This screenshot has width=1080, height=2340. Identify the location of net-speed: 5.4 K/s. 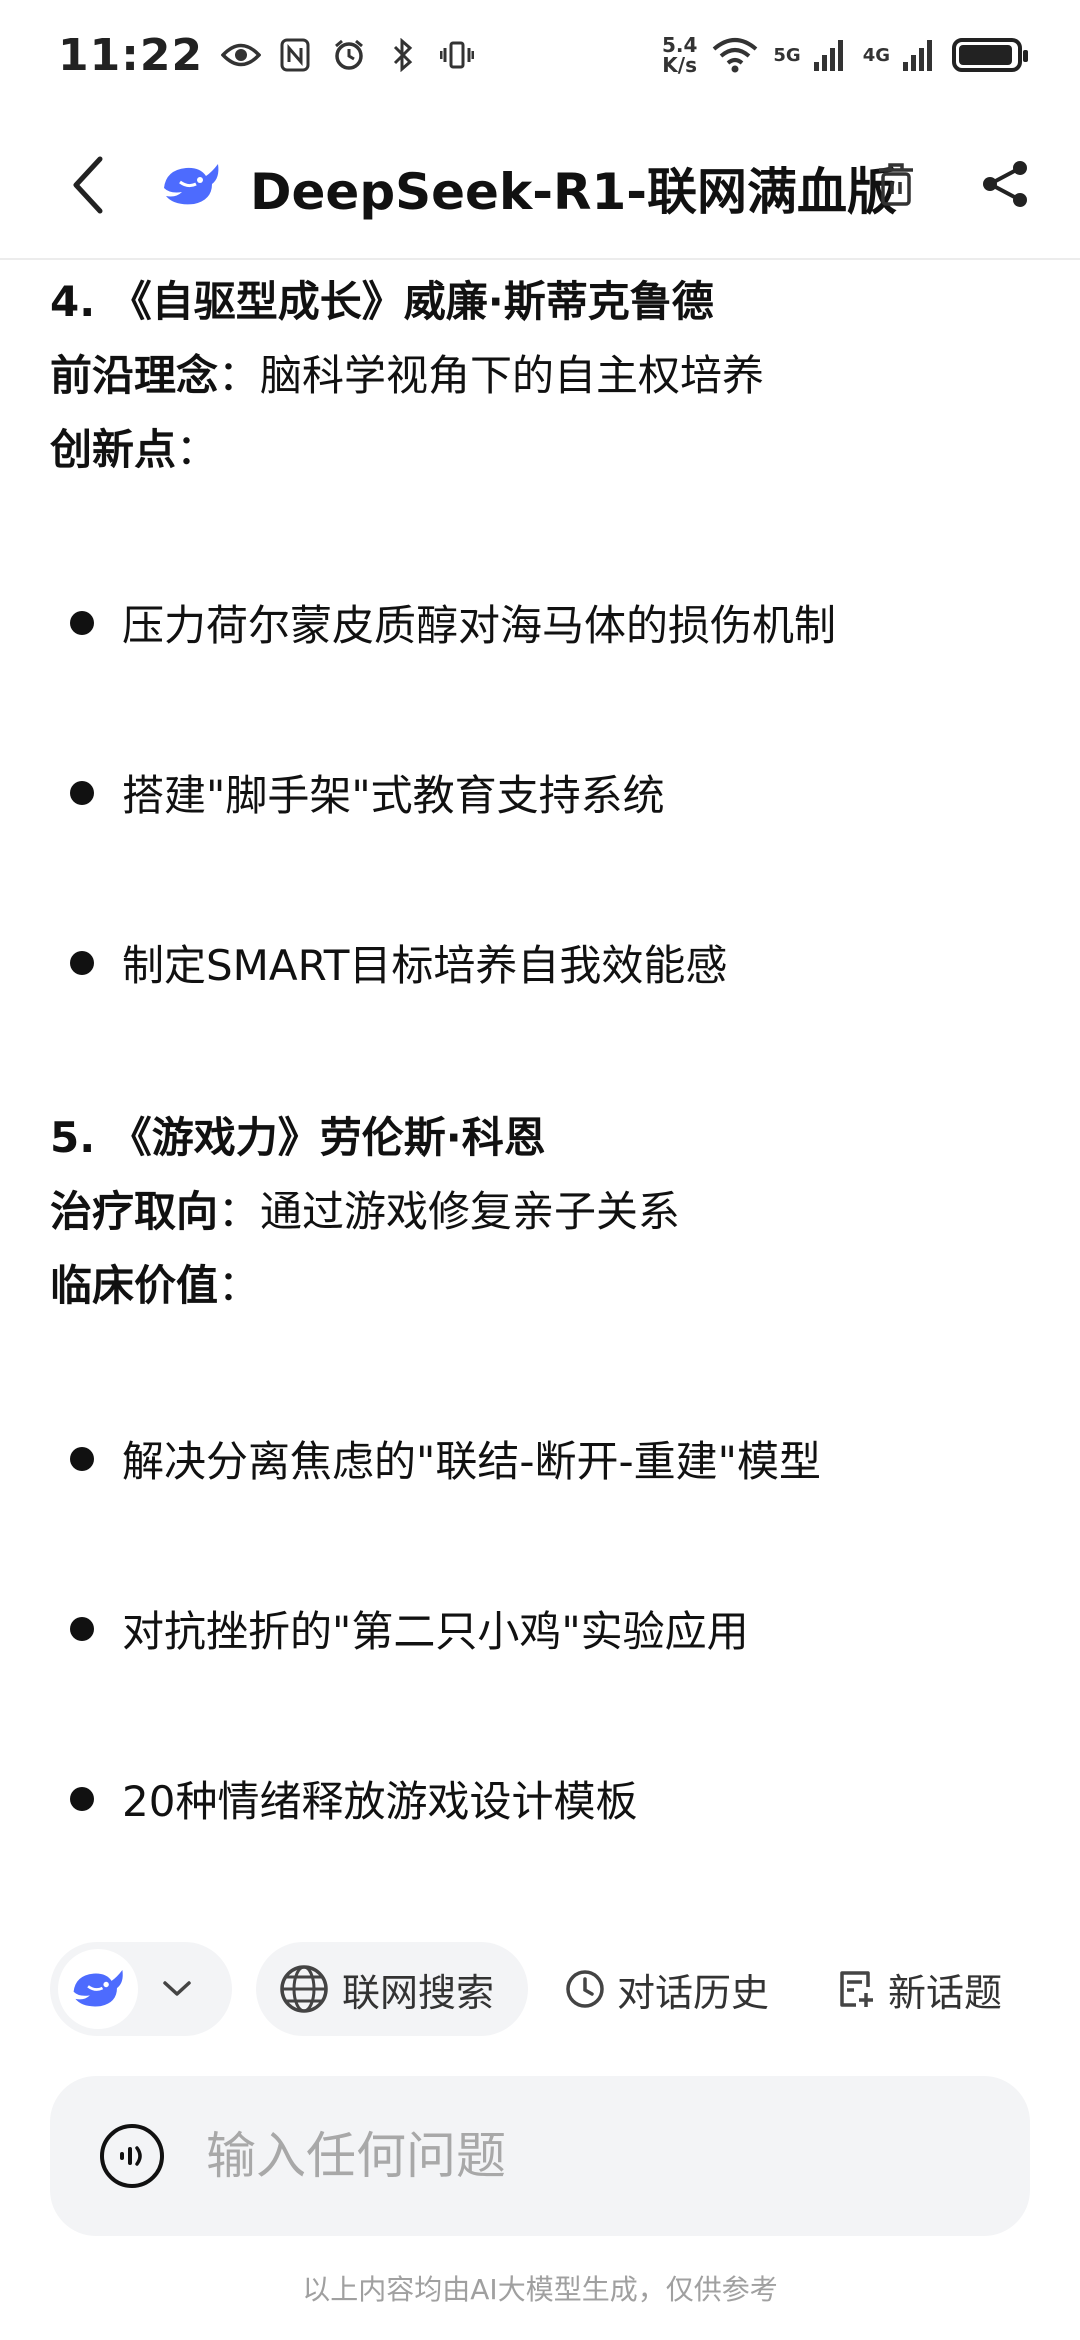
(679, 55).